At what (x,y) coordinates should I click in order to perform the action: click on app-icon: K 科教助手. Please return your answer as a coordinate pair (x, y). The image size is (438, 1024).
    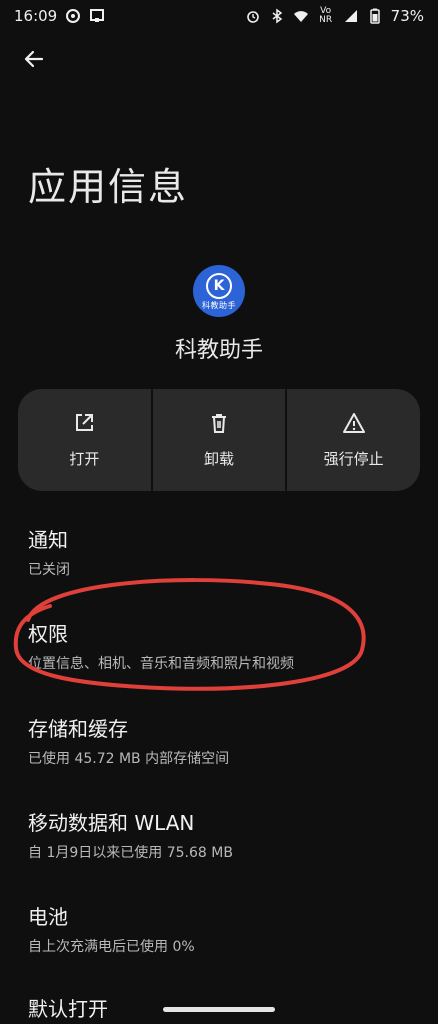
    Looking at the image, I should click on (219, 291).